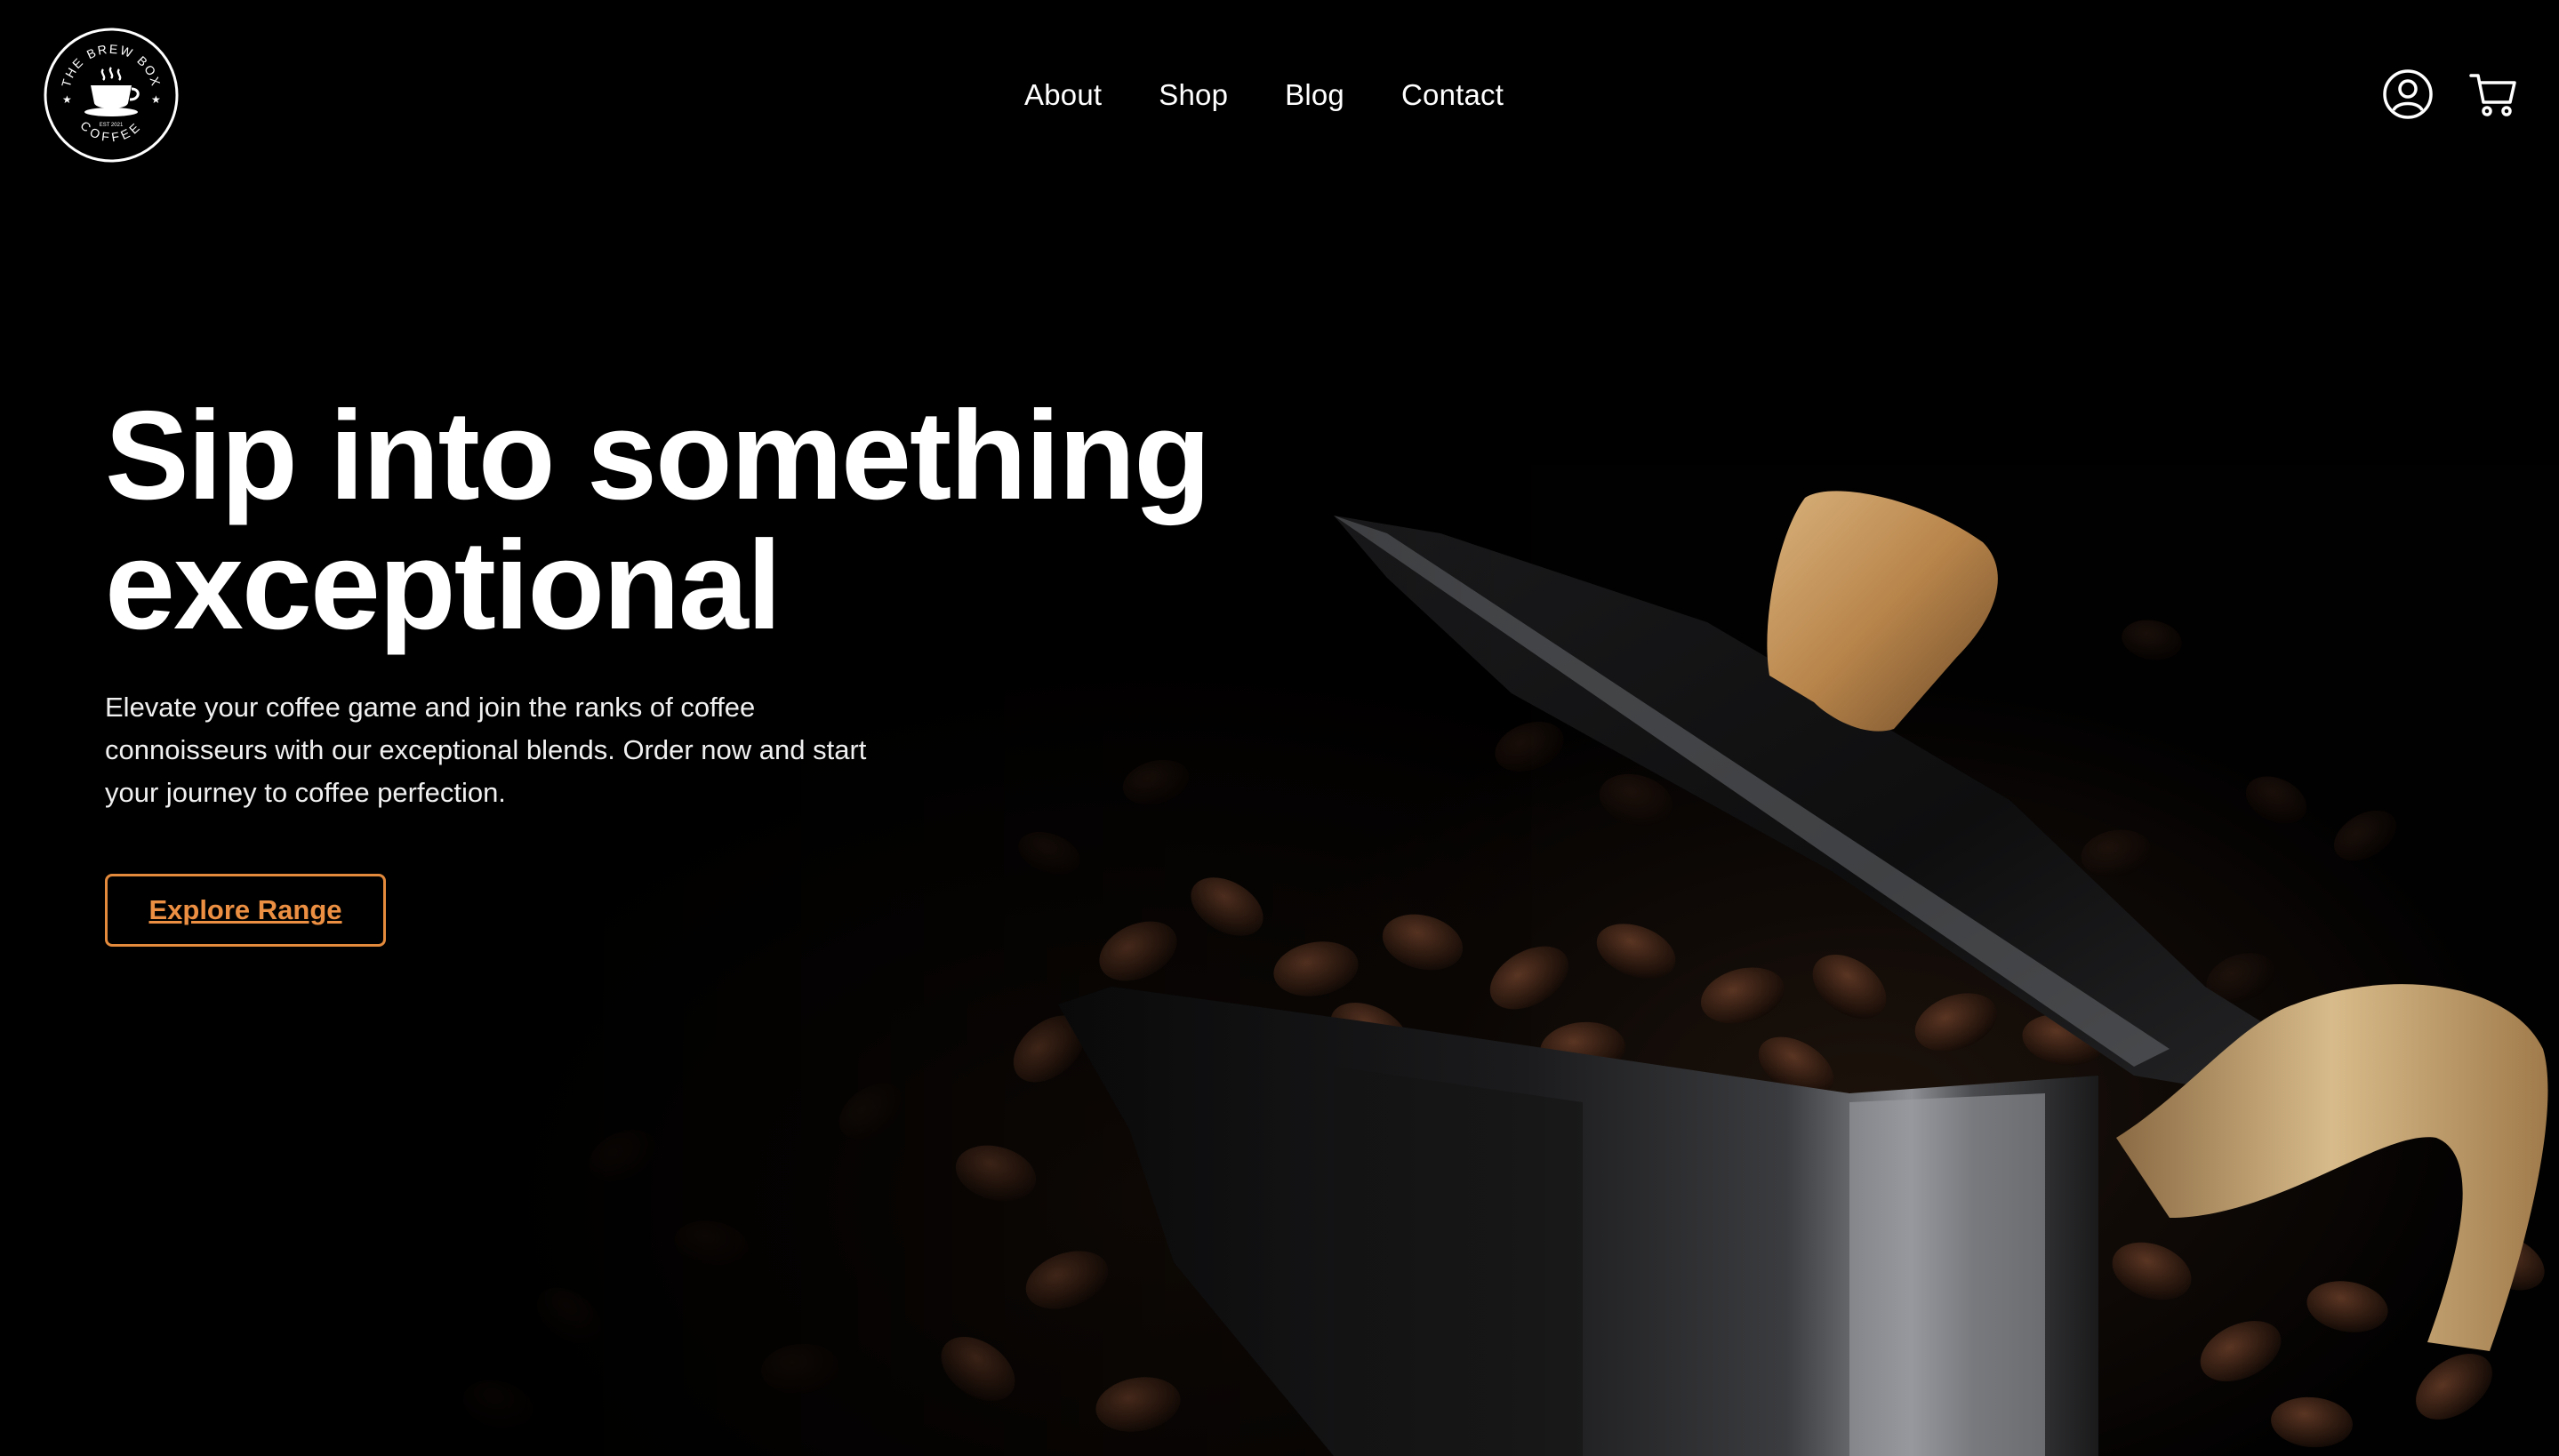 The height and width of the screenshot is (1456, 2559). I want to click on logo-established-text: EST 2021, so click(112, 125).